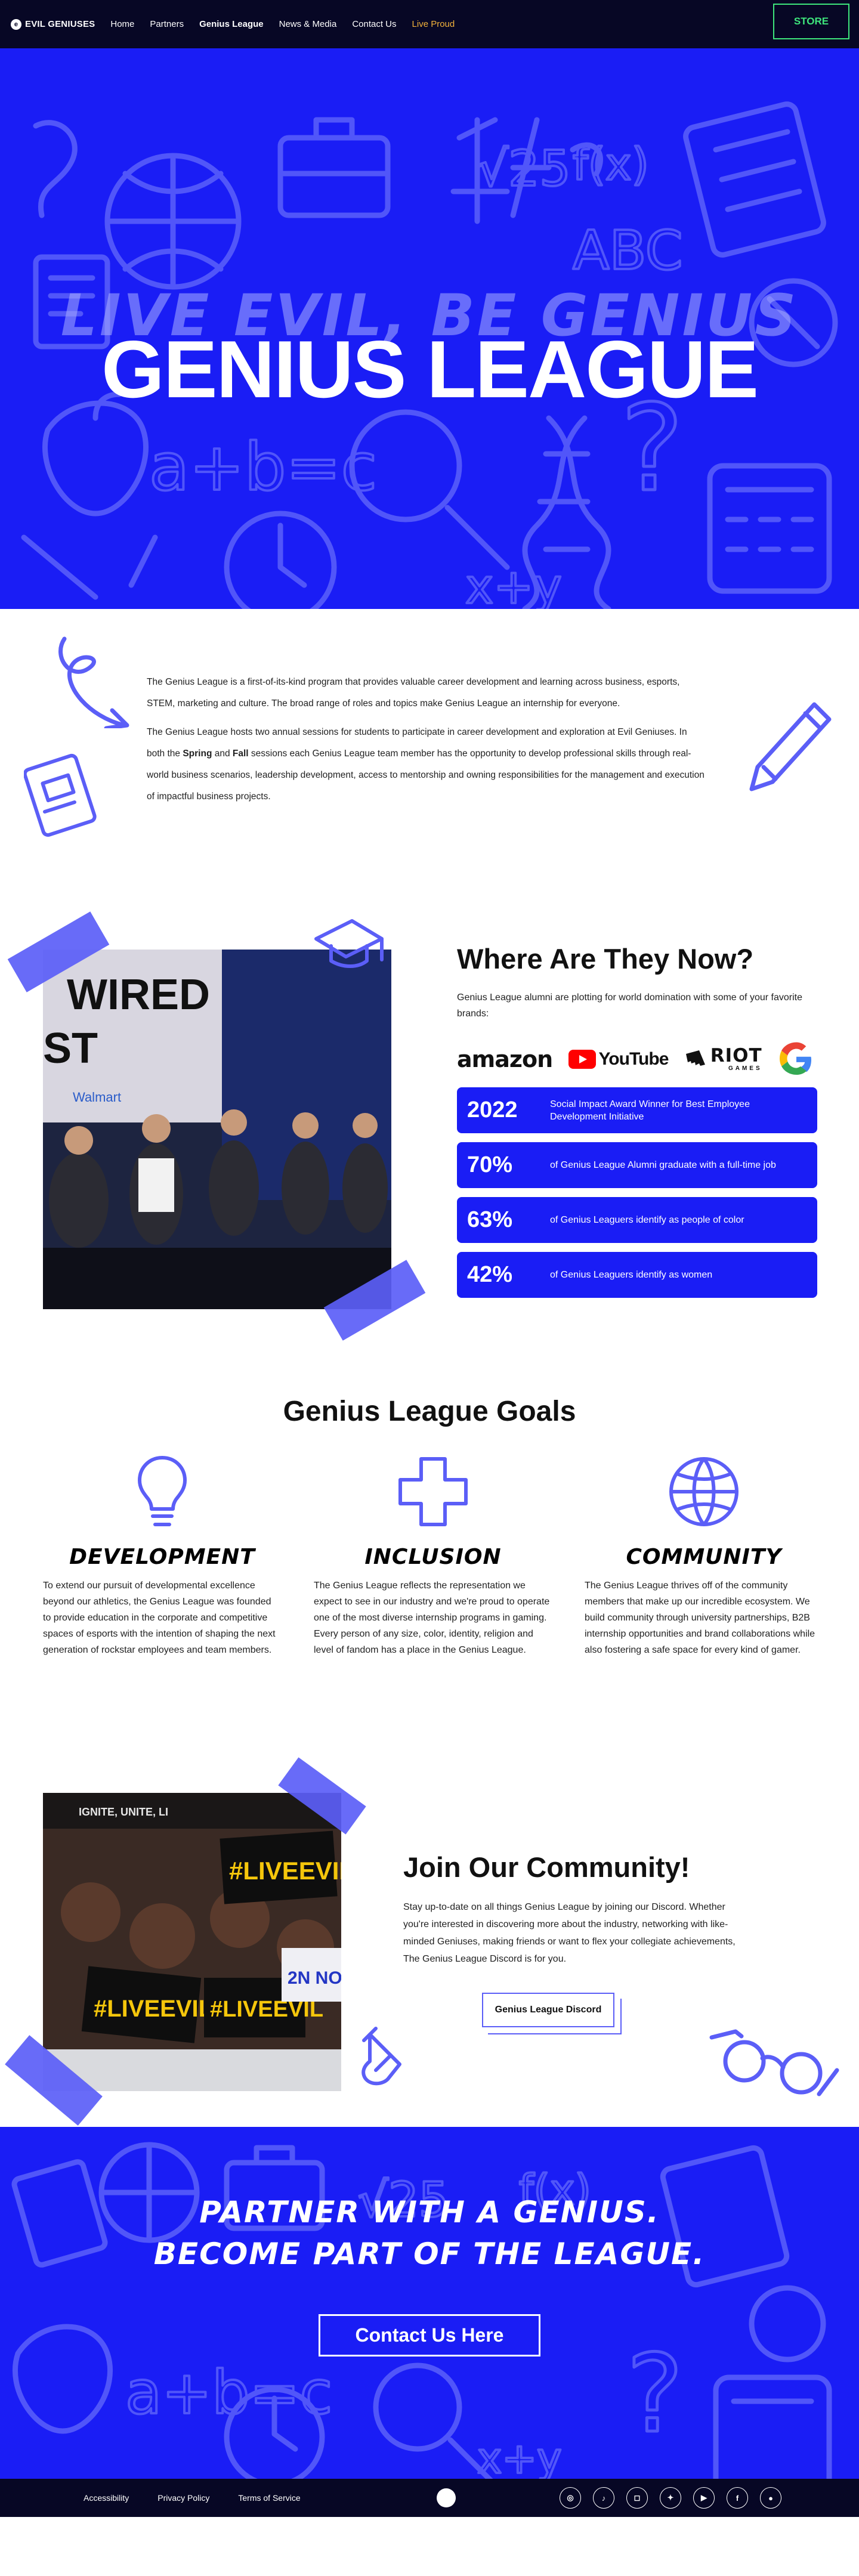  Describe the element at coordinates (223, 754) in the screenshot. I see `intro-p2-part: and` at that location.